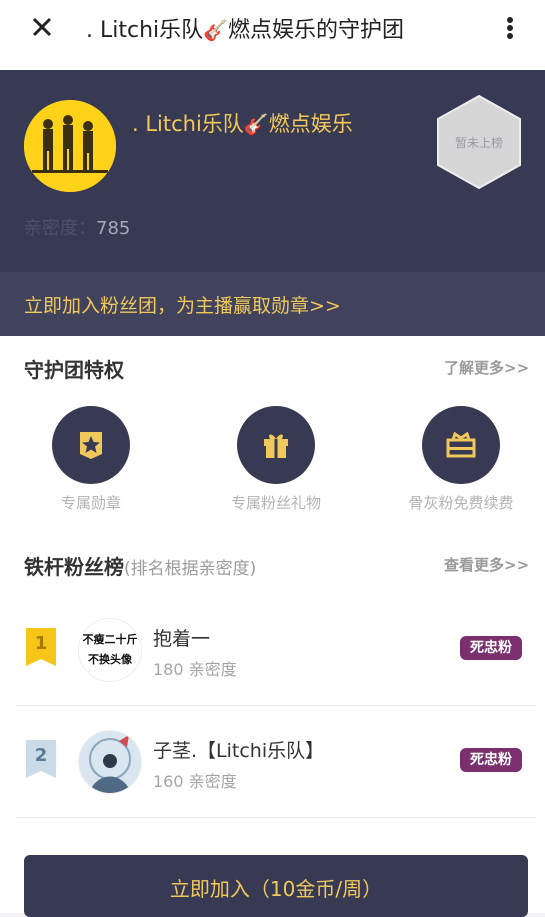 This screenshot has height=917, width=545. What do you see at coordinates (74, 370) in the screenshot?
I see `privileges-title: 守护团特权` at bounding box center [74, 370].